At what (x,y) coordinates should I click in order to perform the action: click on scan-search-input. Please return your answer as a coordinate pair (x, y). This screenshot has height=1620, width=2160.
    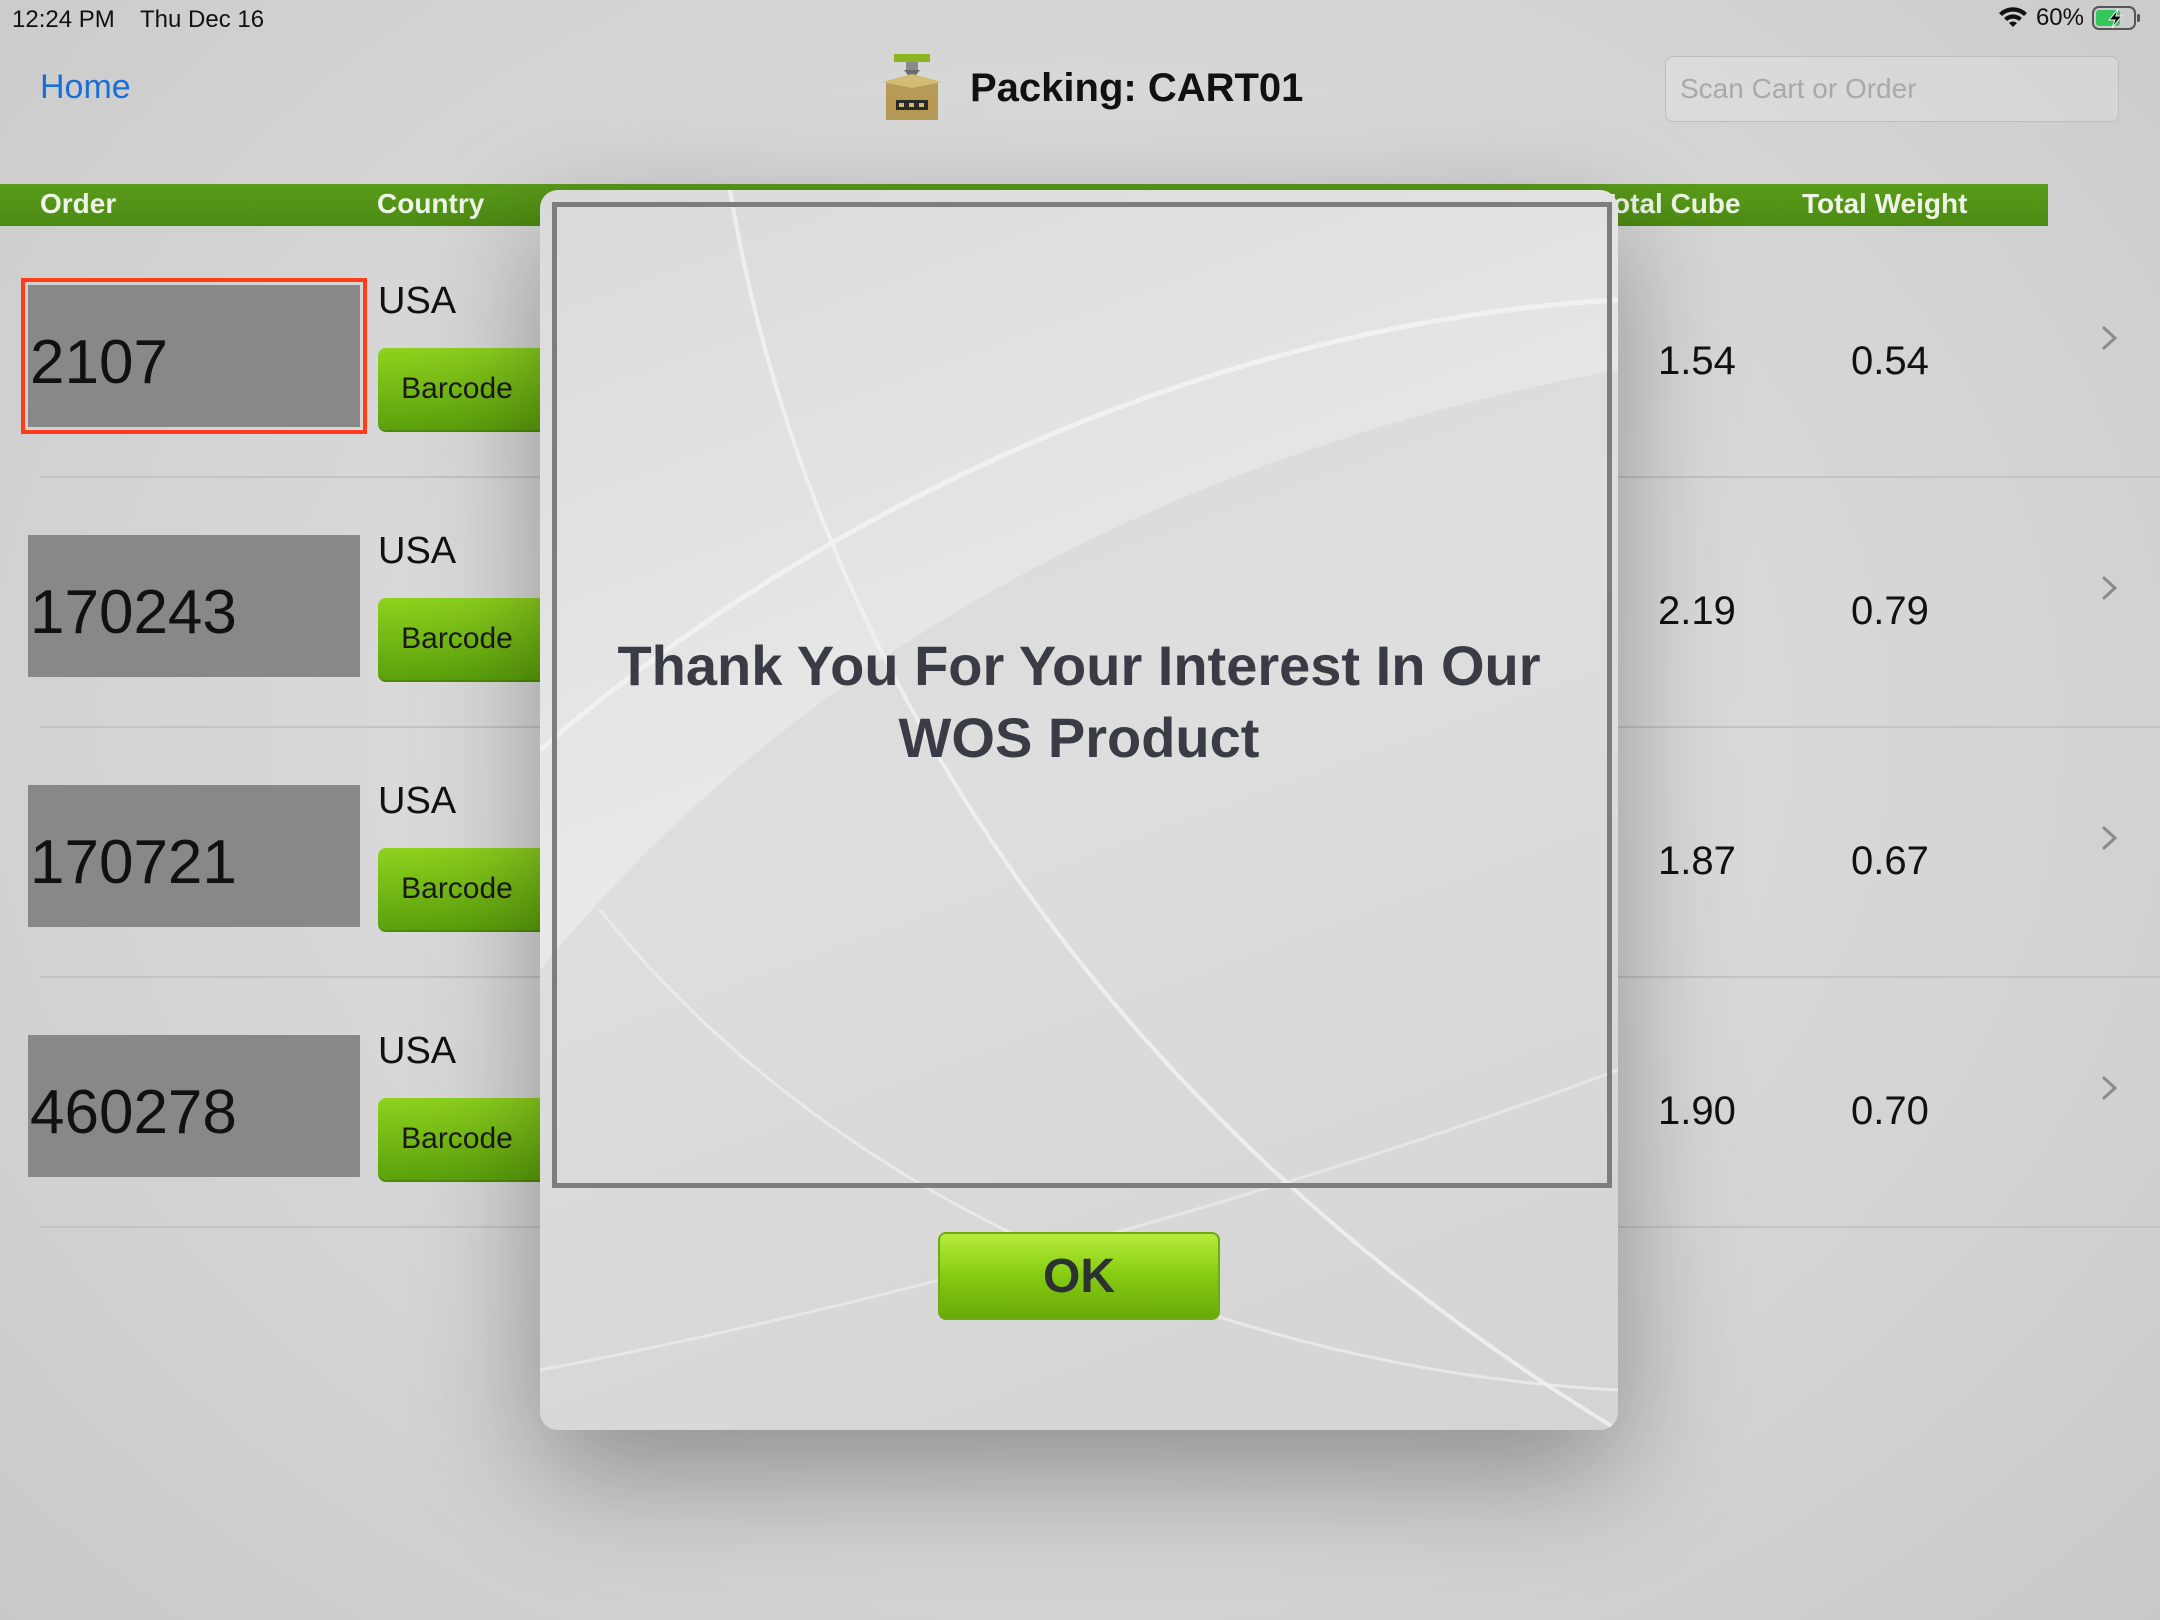
    Looking at the image, I should click on (1892, 89).